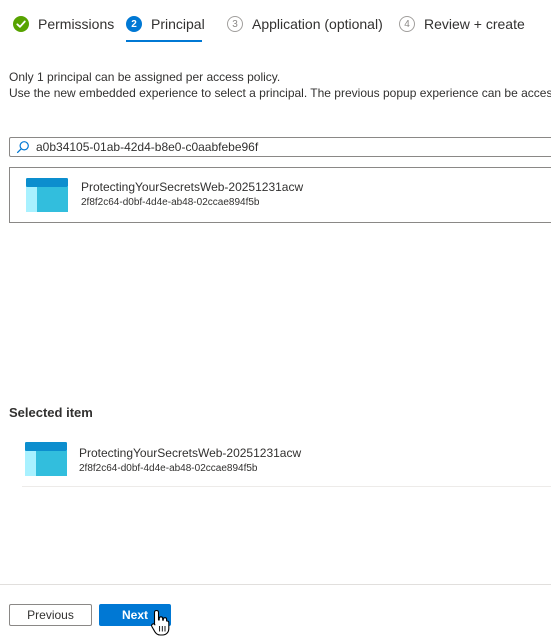 Image resolution: width=551 pixels, height=642 pixels. What do you see at coordinates (286, 147) in the screenshot?
I see `search-input` at bounding box center [286, 147].